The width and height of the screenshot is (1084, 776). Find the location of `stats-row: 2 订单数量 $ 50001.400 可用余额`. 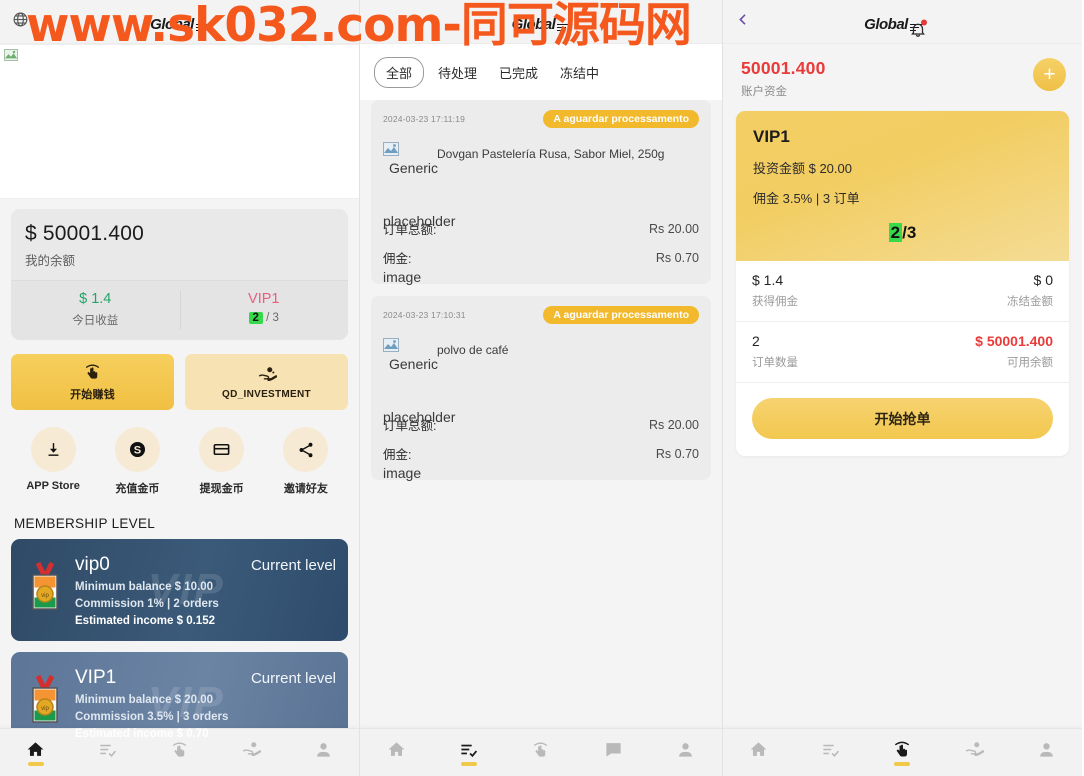

stats-row: 2 订单数量 $ 50001.400 可用余额 is located at coordinates (902, 352).